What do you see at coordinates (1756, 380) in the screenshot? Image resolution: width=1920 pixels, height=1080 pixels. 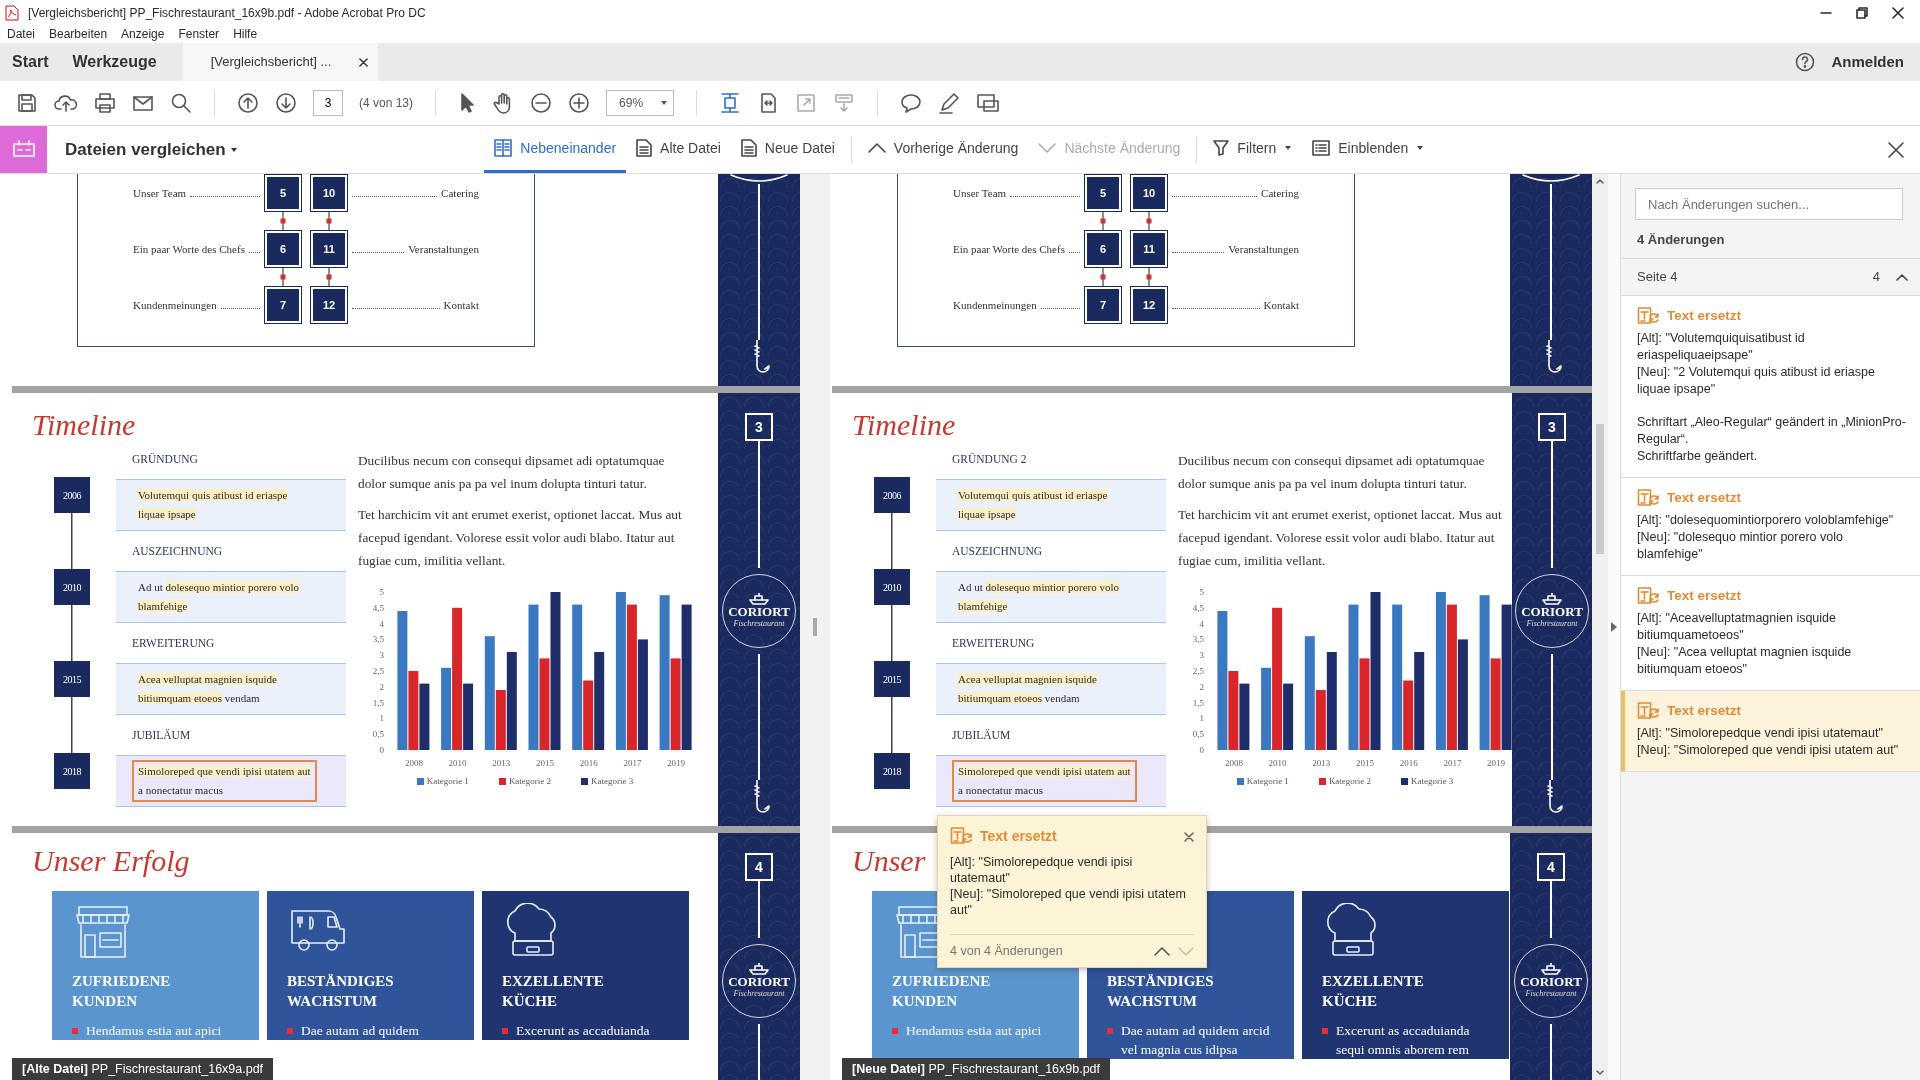 I see `new-text: [Neu]: "2 Volutemqui quis atibust id eriaspe liquae ipsape"` at bounding box center [1756, 380].